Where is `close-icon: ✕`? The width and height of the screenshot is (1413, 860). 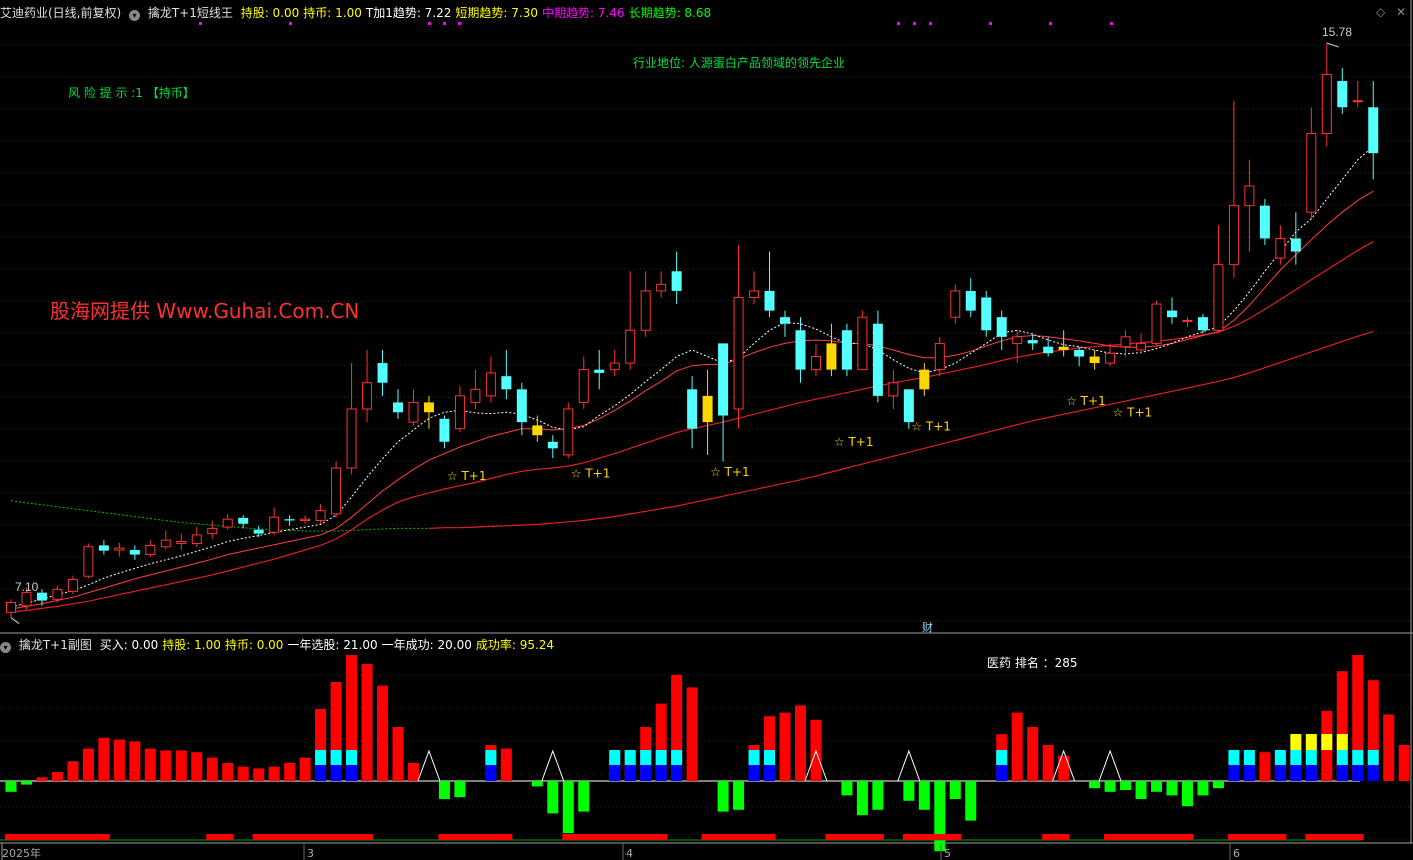 close-icon: ✕ is located at coordinates (1401, 12).